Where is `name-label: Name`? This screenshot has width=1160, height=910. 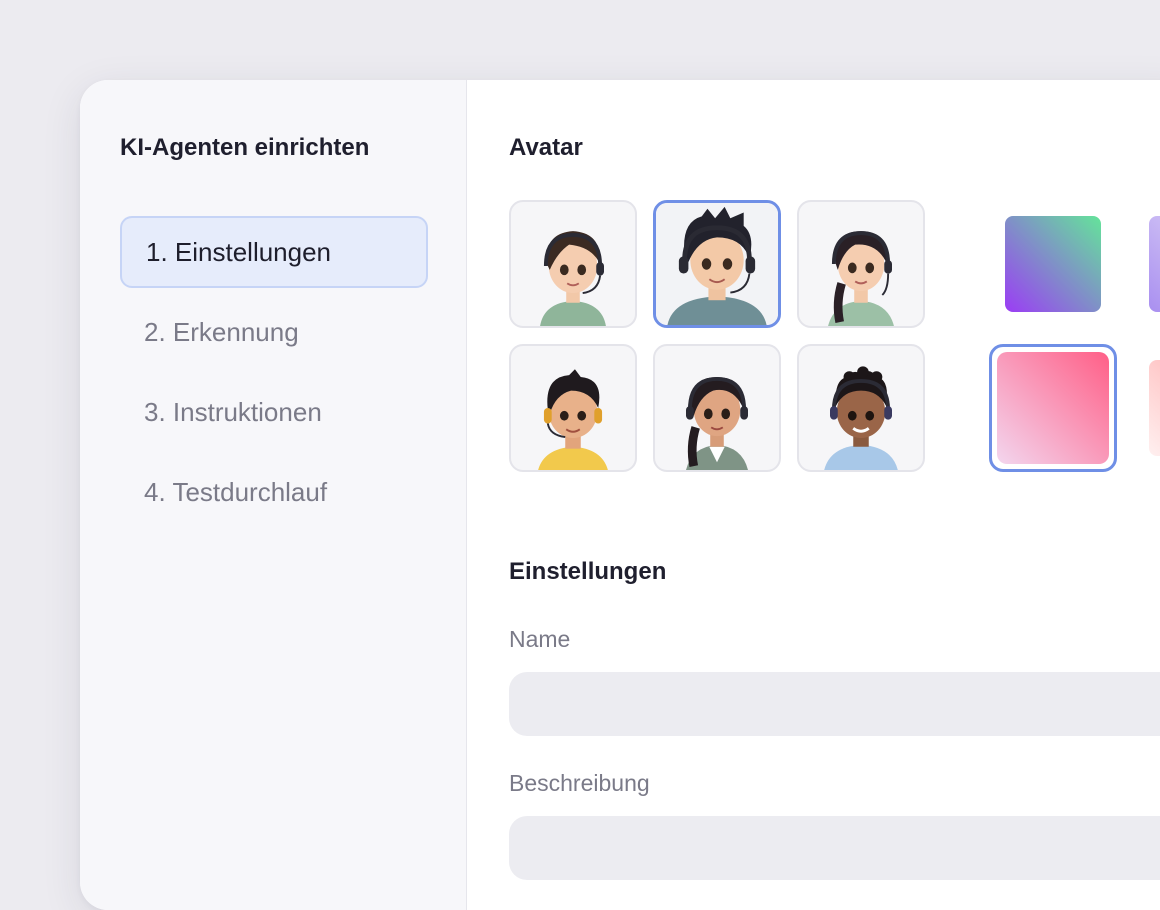 name-label: Name is located at coordinates (540, 639).